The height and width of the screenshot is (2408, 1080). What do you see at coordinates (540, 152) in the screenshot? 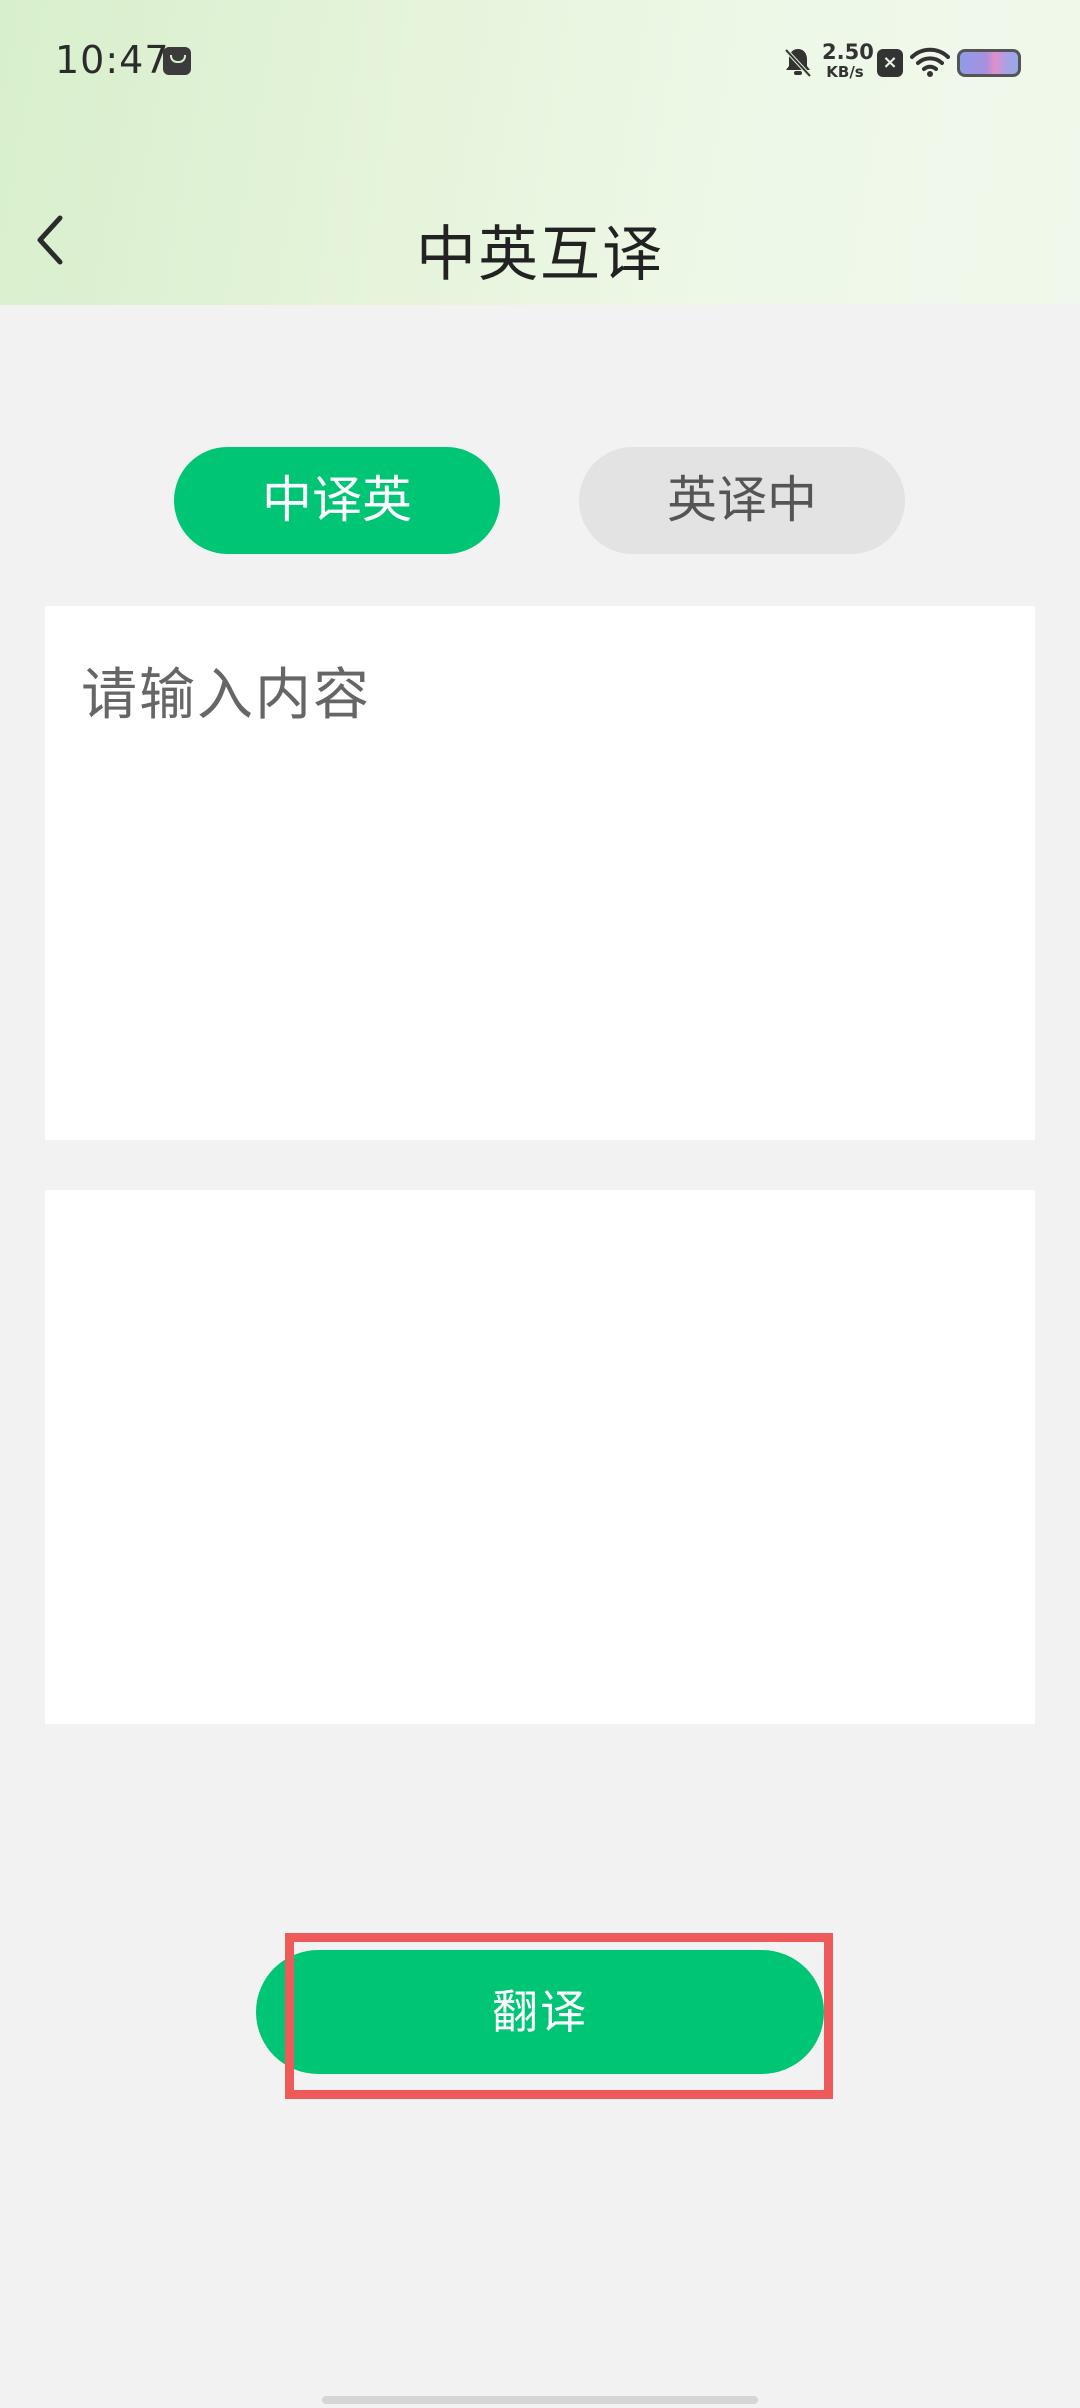
I see `header-background: 10:47 2.50 KB/s × 中英互译` at bounding box center [540, 152].